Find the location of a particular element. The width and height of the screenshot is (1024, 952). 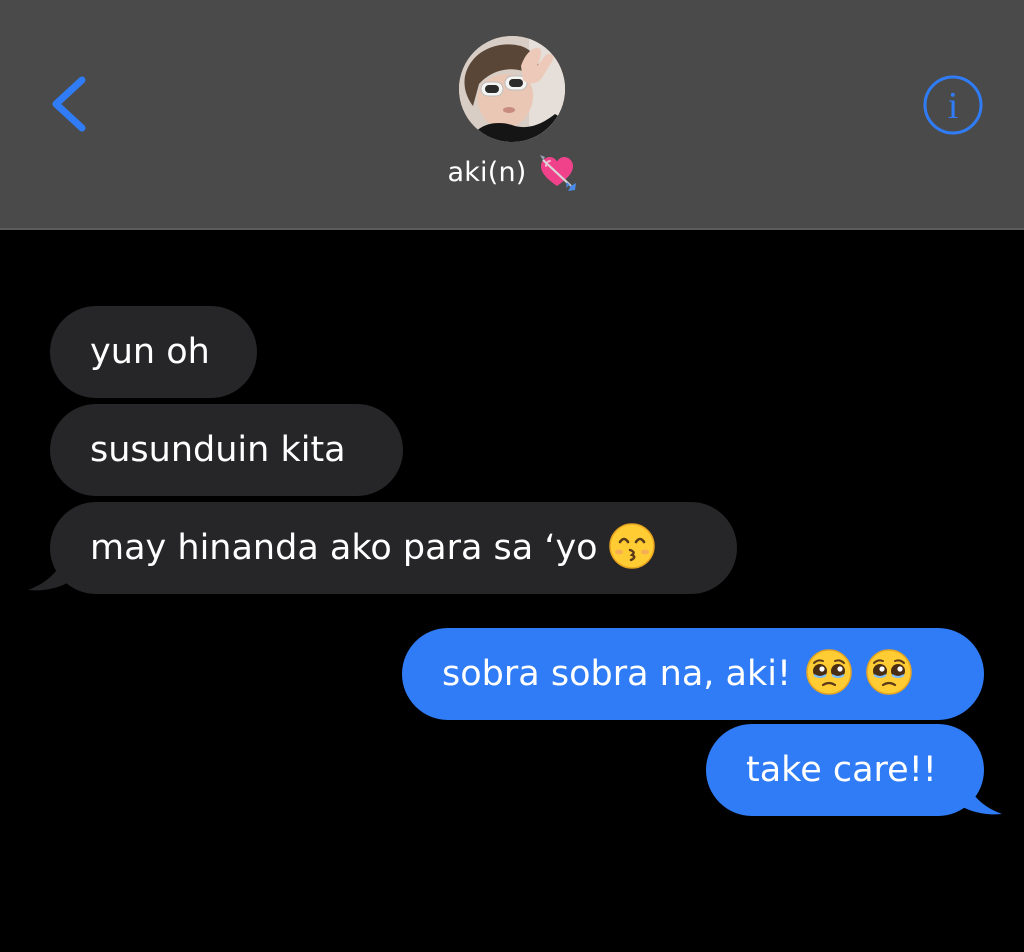

message-text: yun oh is located at coordinates (150, 352).